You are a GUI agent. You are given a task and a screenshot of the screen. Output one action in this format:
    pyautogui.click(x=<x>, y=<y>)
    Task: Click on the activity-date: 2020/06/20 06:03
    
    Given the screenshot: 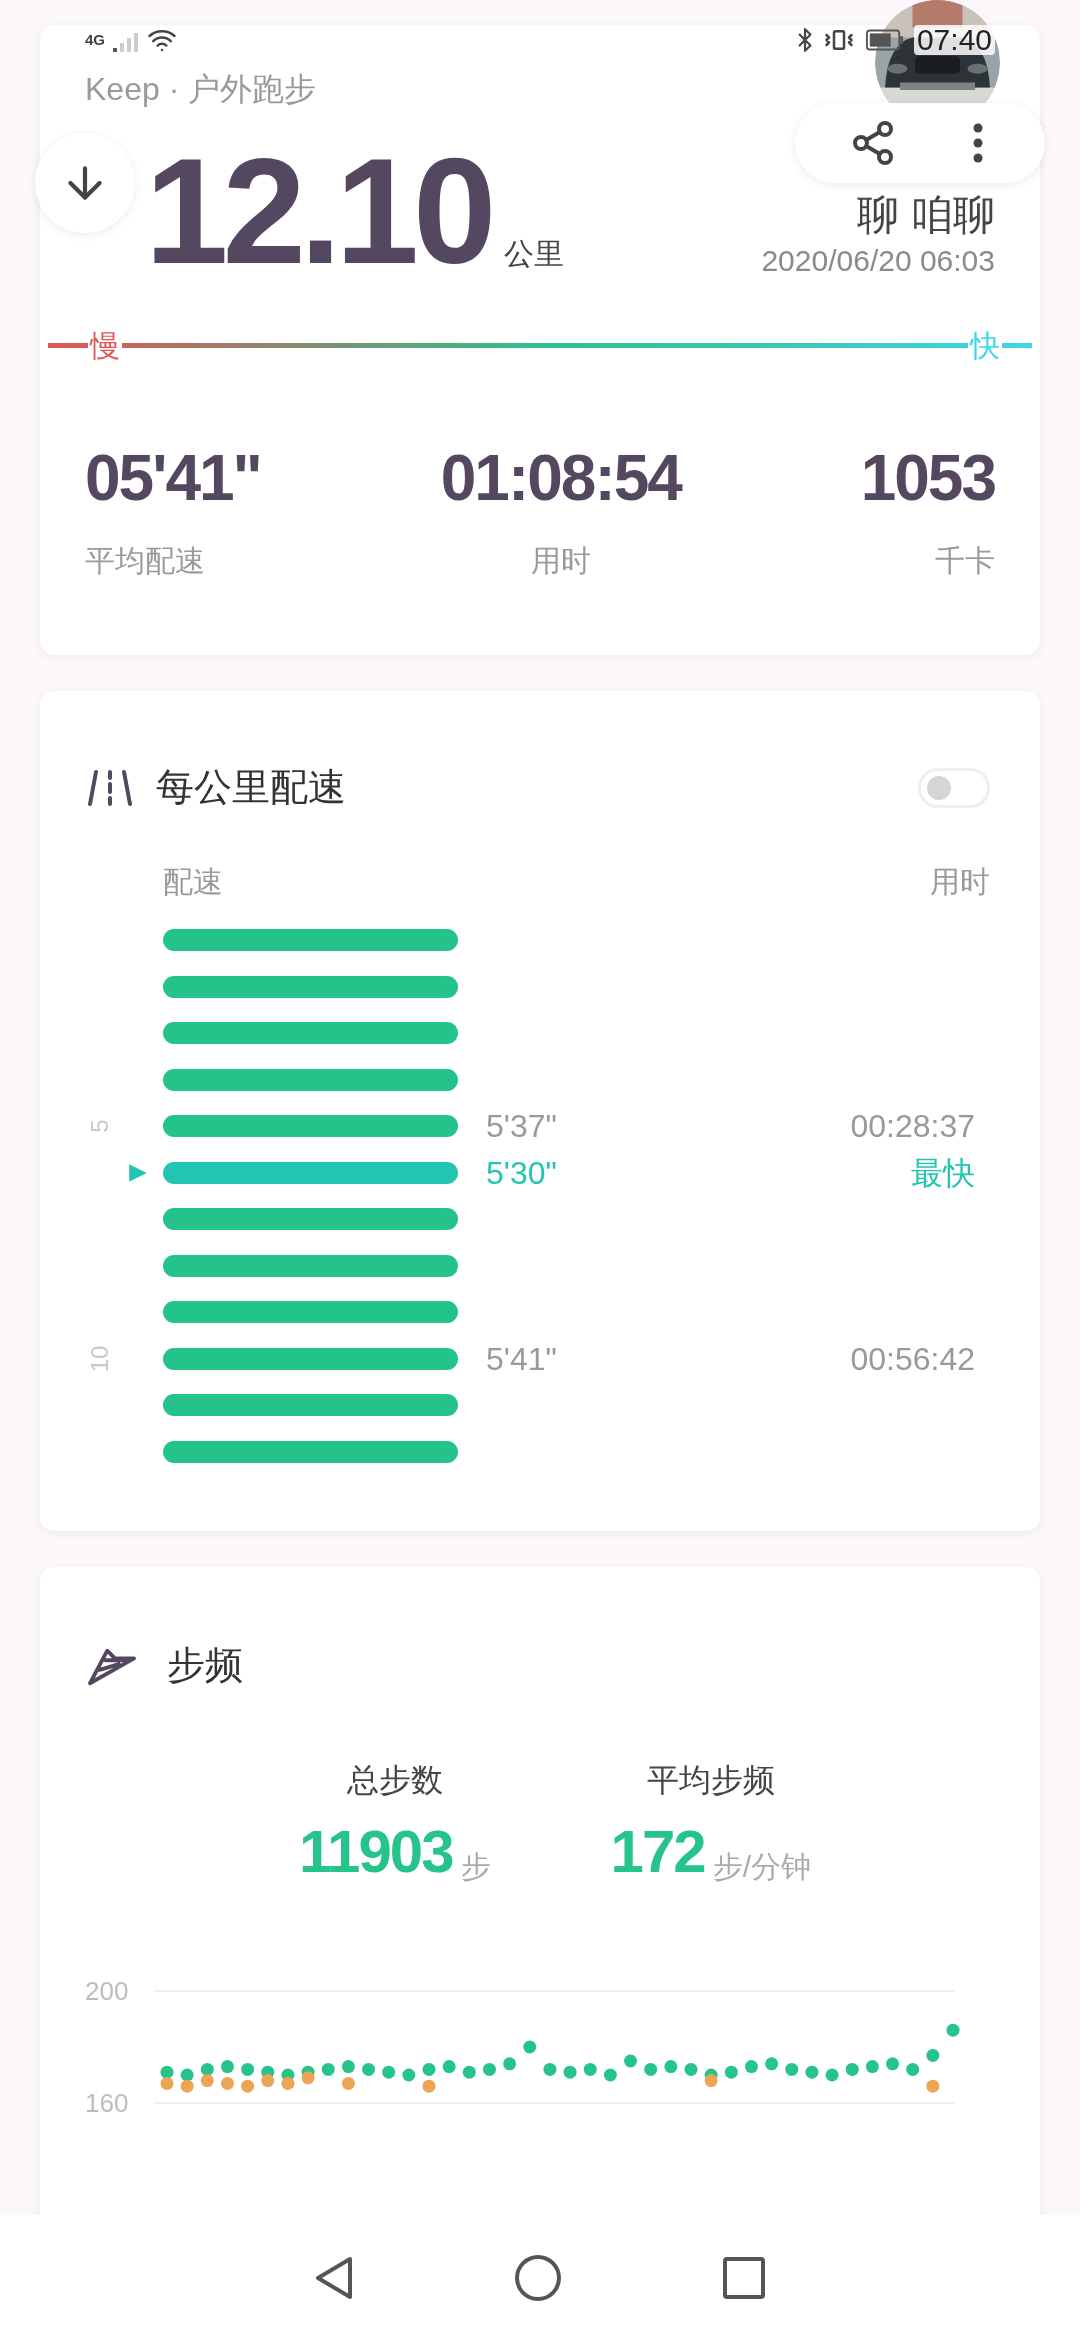 What is the action you would take?
    pyautogui.click(x=878, y=260)
    